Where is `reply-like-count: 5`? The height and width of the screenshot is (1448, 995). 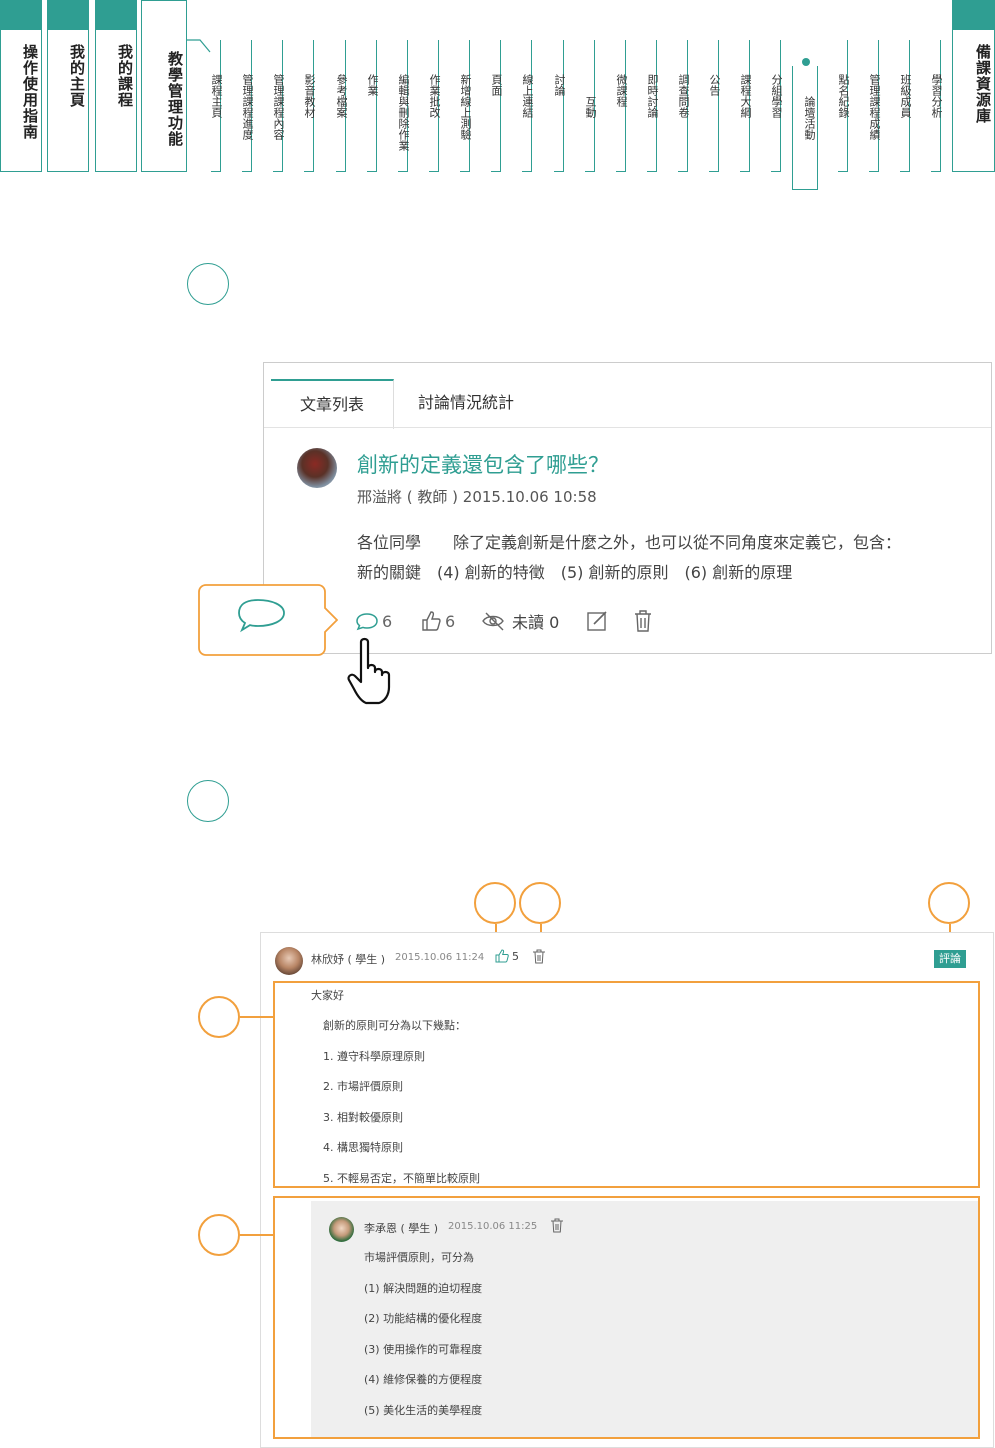
reply-like-count: 5 is located at coordinates (515, 956).